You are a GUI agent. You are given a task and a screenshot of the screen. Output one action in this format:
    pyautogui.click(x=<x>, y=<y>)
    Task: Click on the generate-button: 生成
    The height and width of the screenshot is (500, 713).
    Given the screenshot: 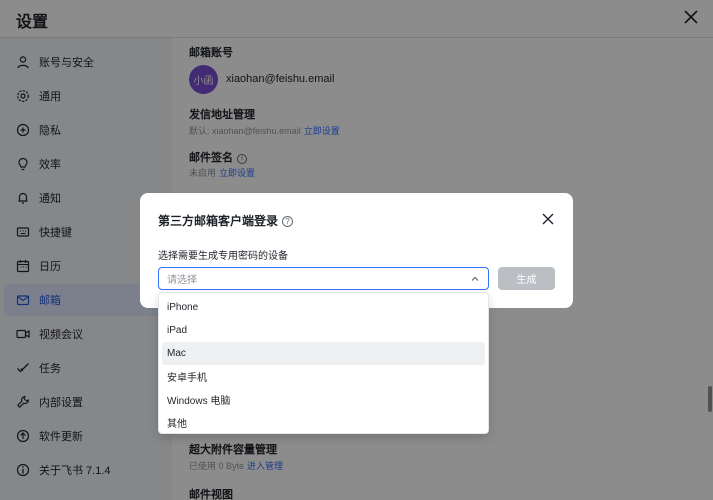 What is the action you would take?
    pyautogui.click(x=526, y=278)
    